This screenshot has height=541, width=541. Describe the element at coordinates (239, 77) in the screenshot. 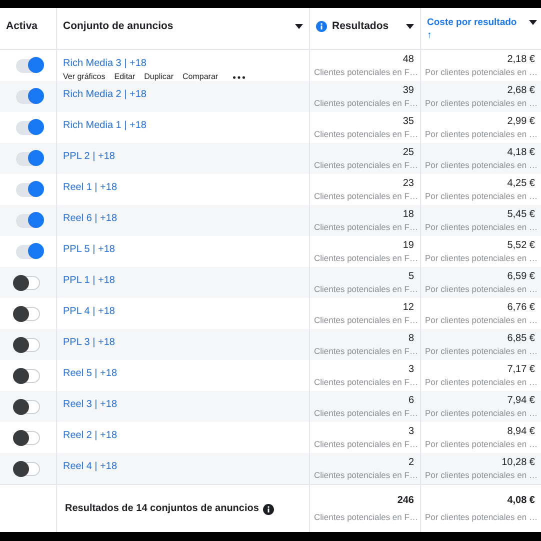

I see `more-icon` at that location.